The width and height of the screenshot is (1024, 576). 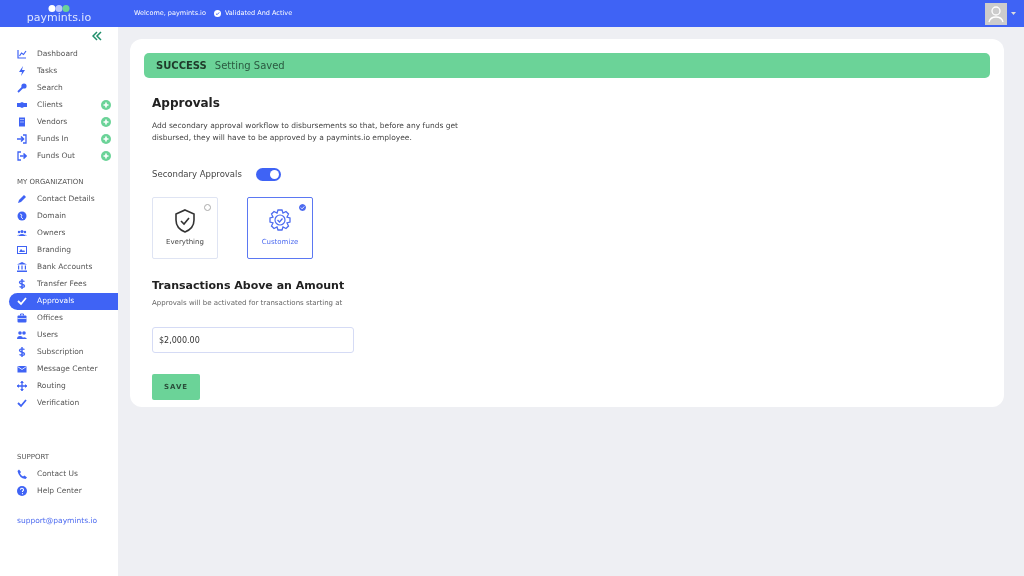 What do you see at coordinates (197, 174) in the screenshot?
I see `toggle-label: Secondary Approvals` at bounding box center [197, 174].